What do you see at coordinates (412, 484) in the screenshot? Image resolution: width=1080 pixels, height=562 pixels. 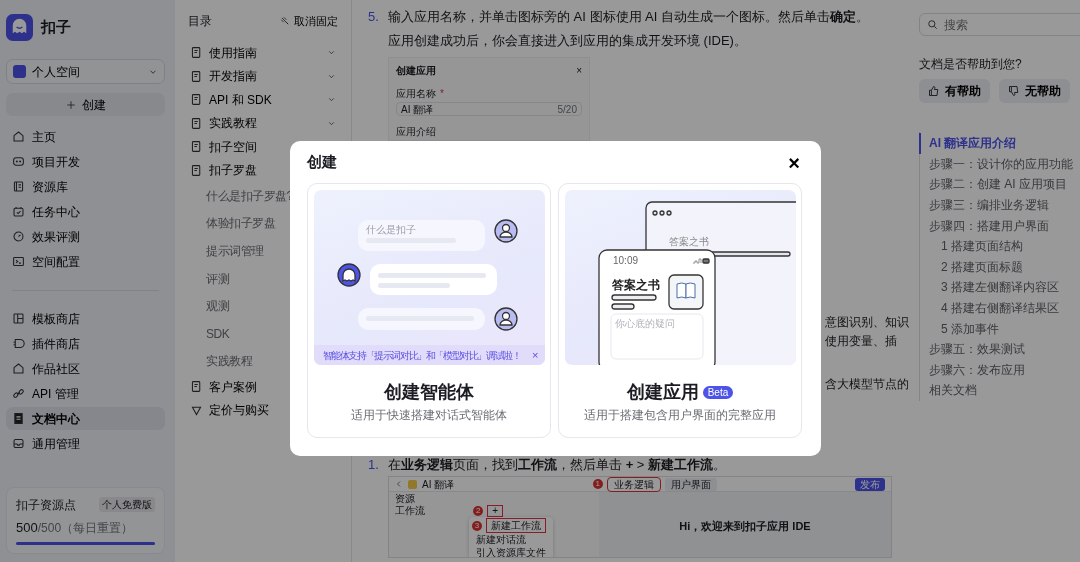 I see `app-icon` at bounding box center [412, 484].